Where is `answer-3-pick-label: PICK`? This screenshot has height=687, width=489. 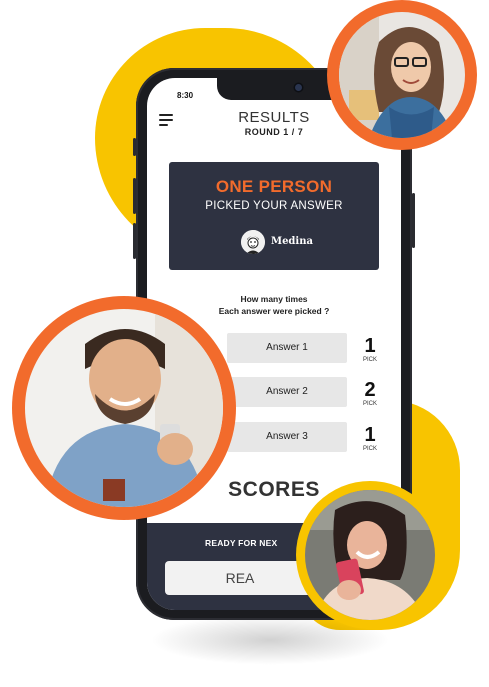
answer-3-pick-label: PICK is located at coordinates (369, 449).